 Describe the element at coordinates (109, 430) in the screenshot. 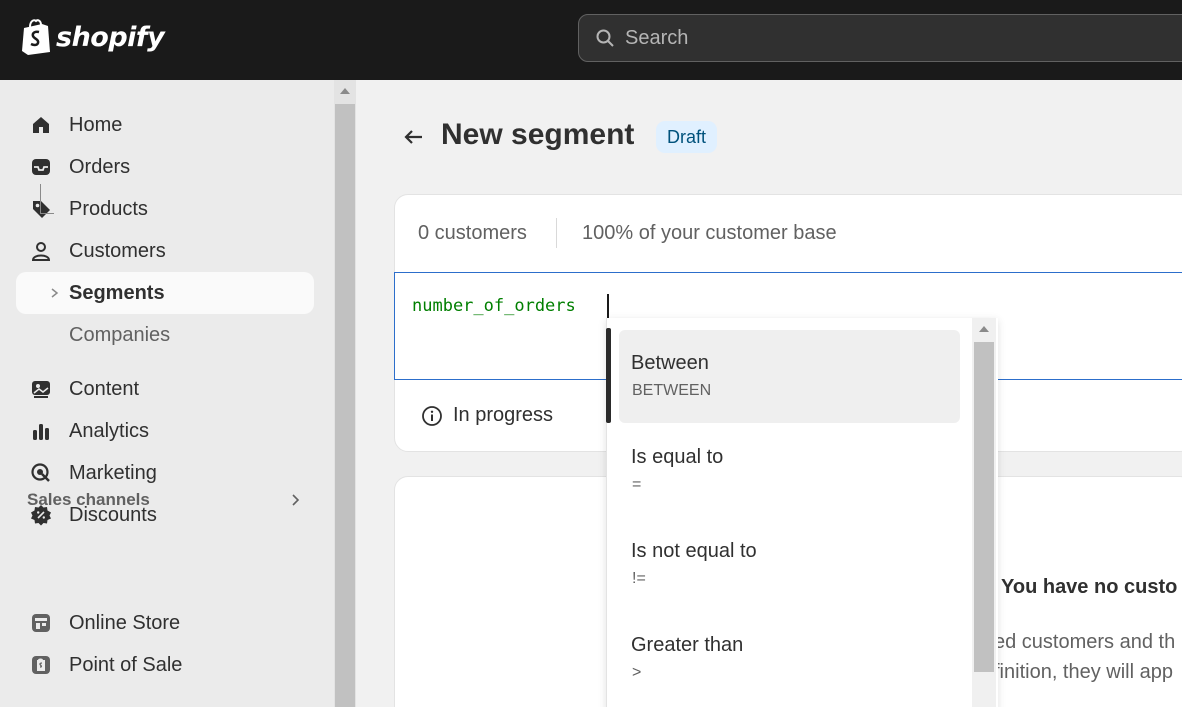

I see `sidebar-item-label: Analytics` at that location.